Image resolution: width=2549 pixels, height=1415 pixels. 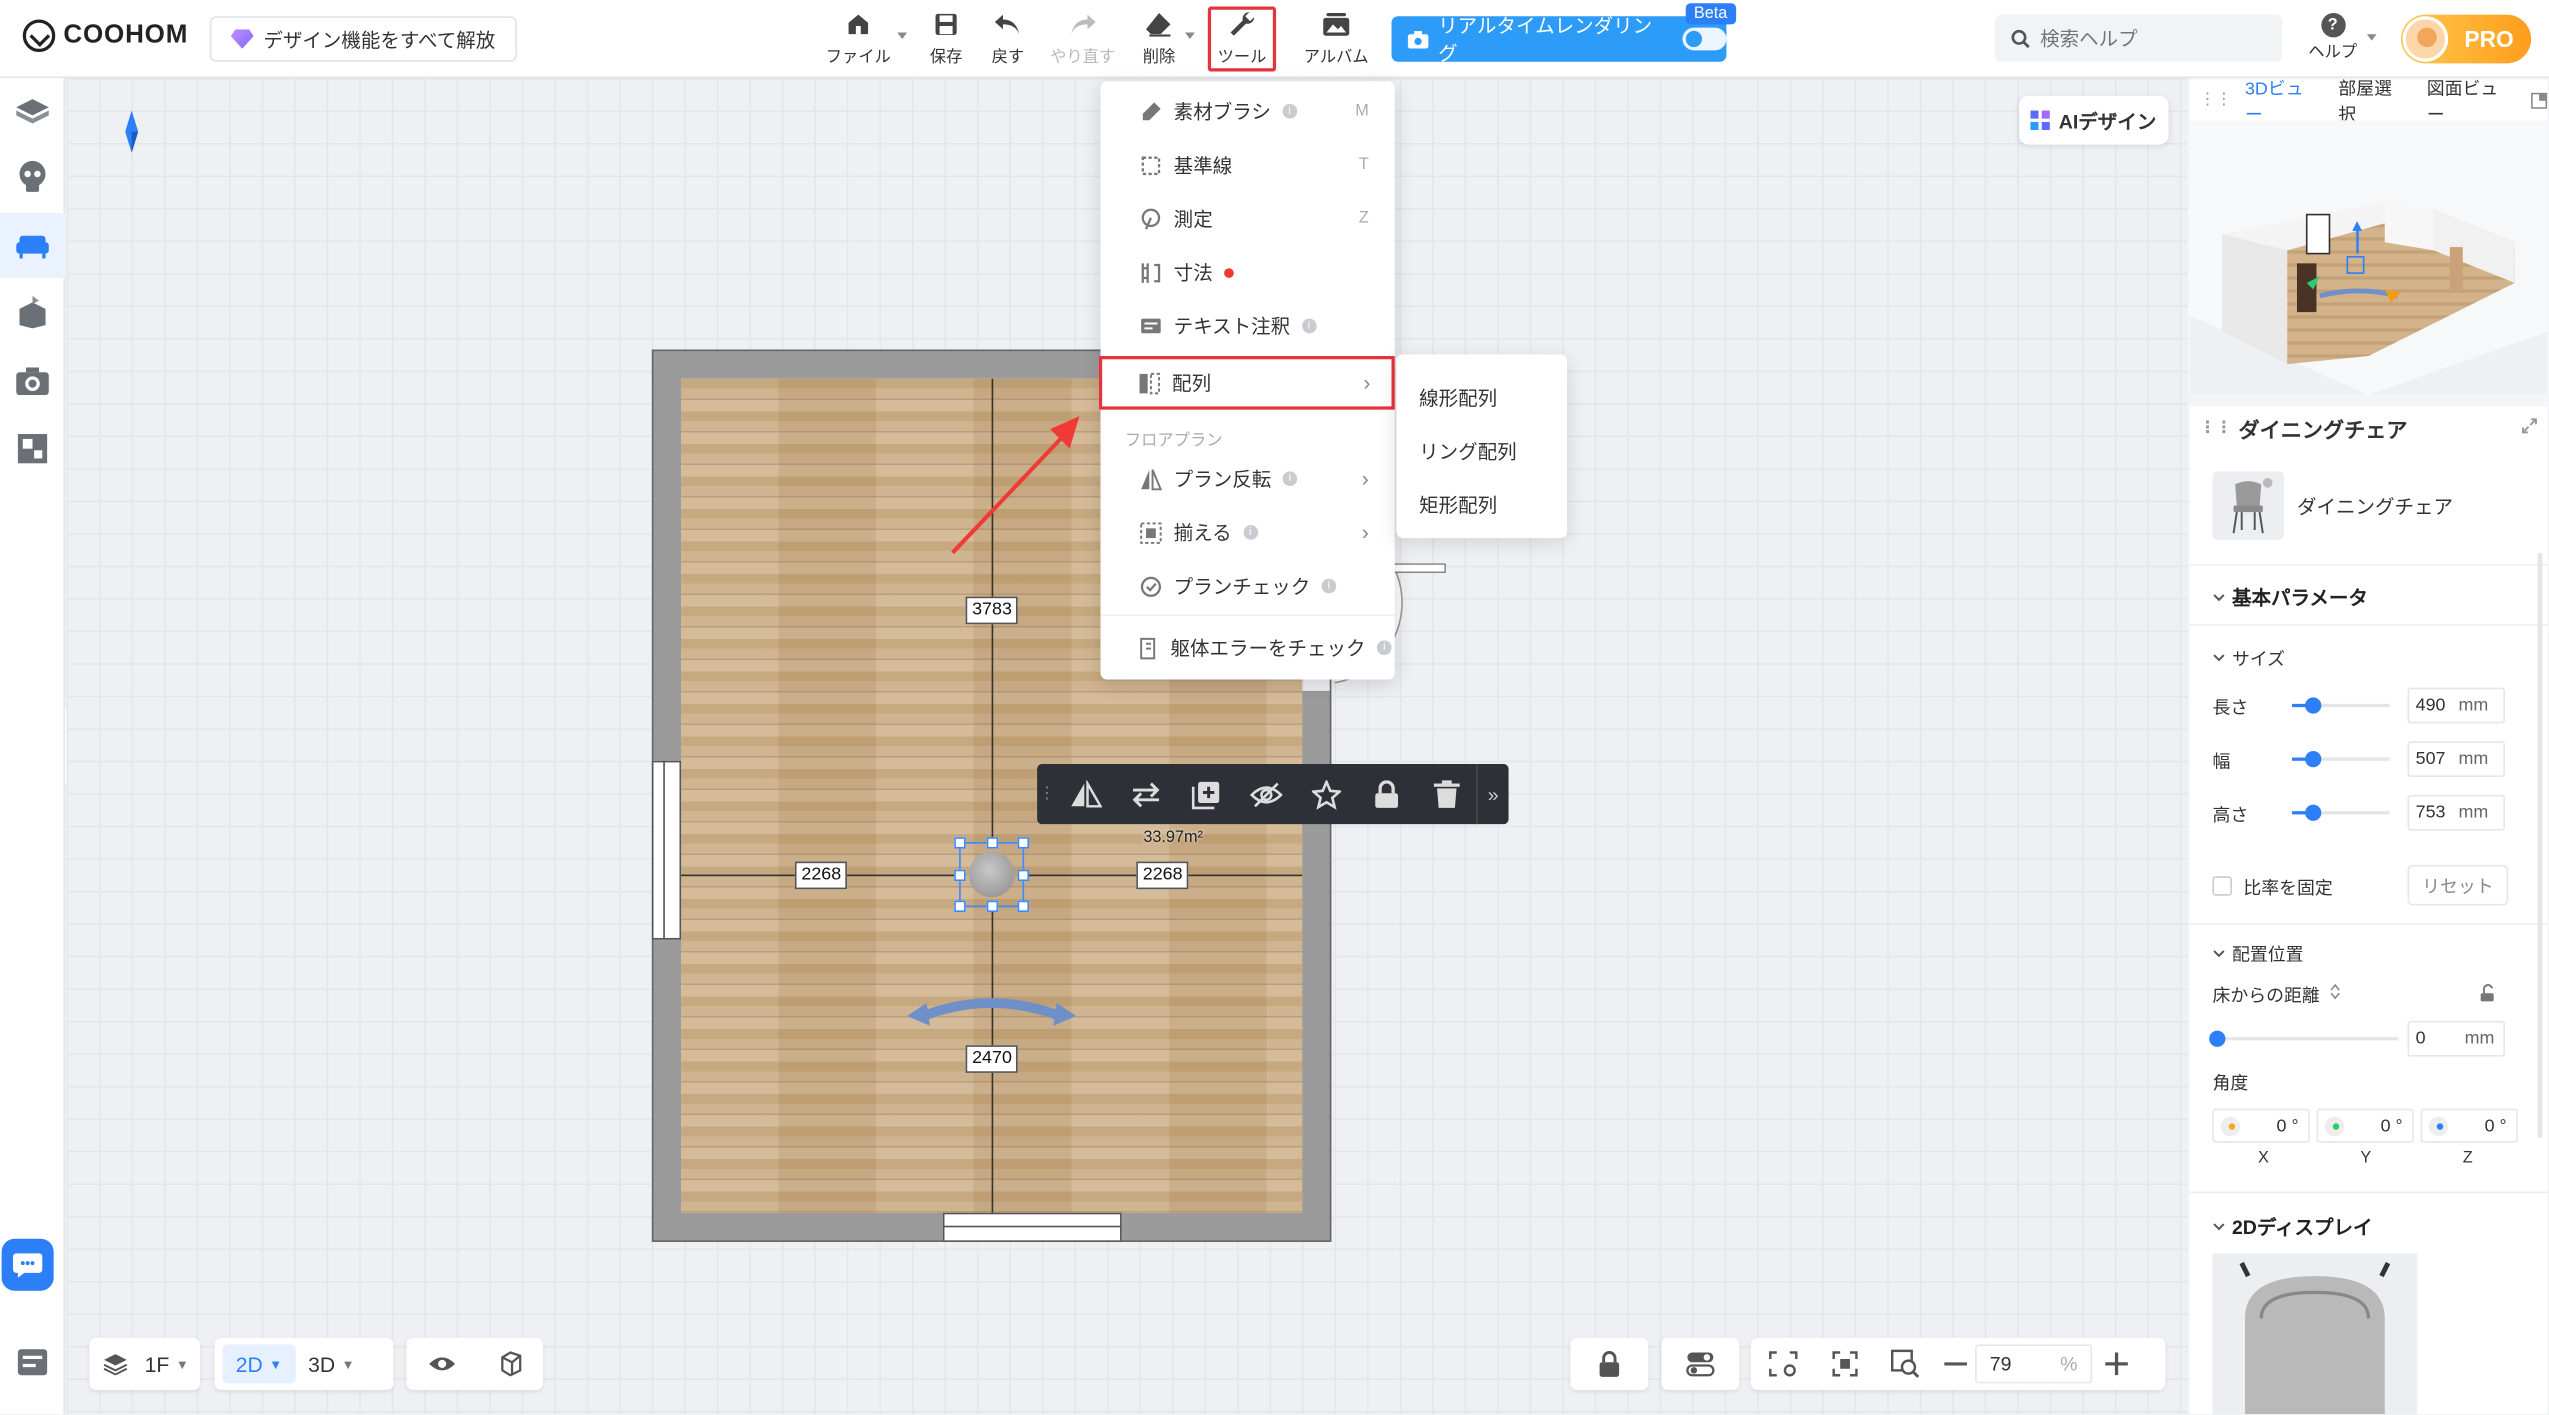 What do you see at coordinates (1008, 38) in the screenshot?
I see `undo-button: 戻す` at bounding box center [1008, 38].